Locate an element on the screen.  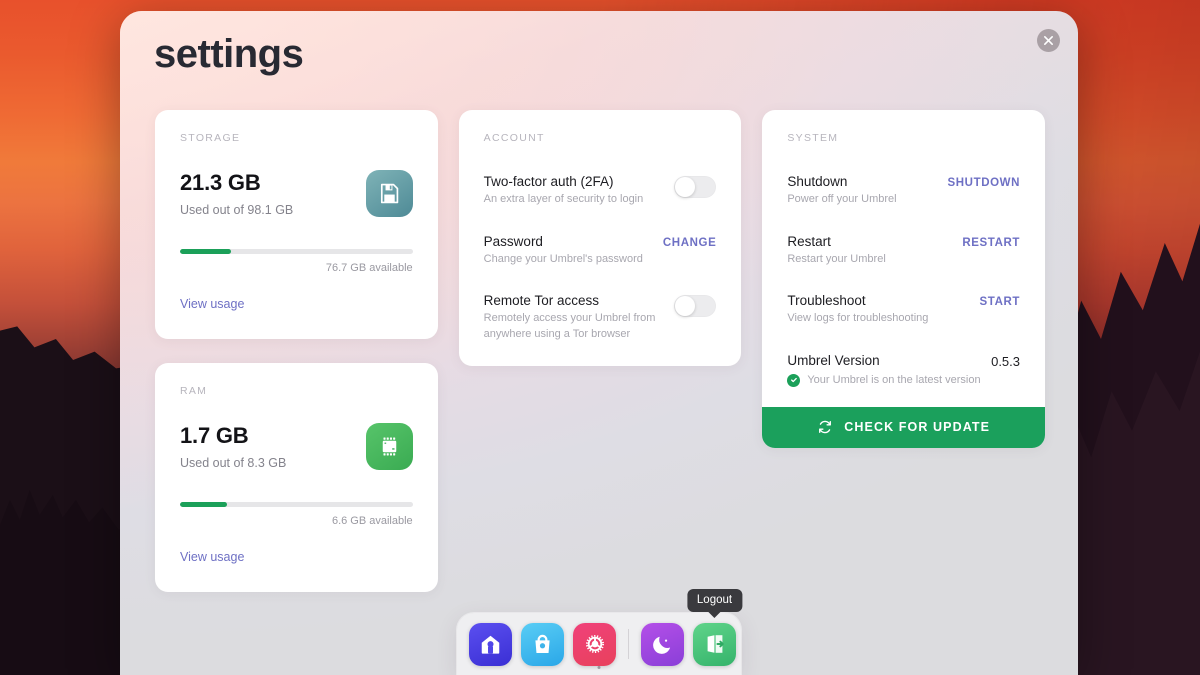
row-title: Two-factor auth (2FA) is located at coordinates (548, 181).